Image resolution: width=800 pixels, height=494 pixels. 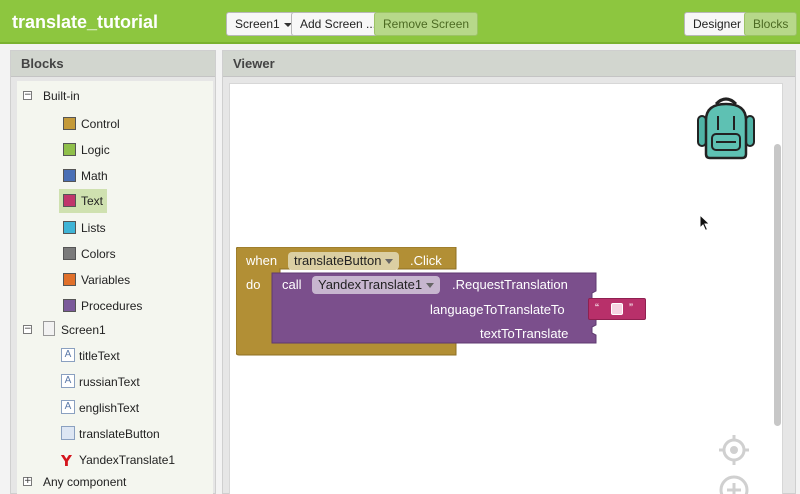 What do you see at coordinates (106, 280) in the screenshot?
I see `tree-item-label: Variables` at bounding box center [106, 280].